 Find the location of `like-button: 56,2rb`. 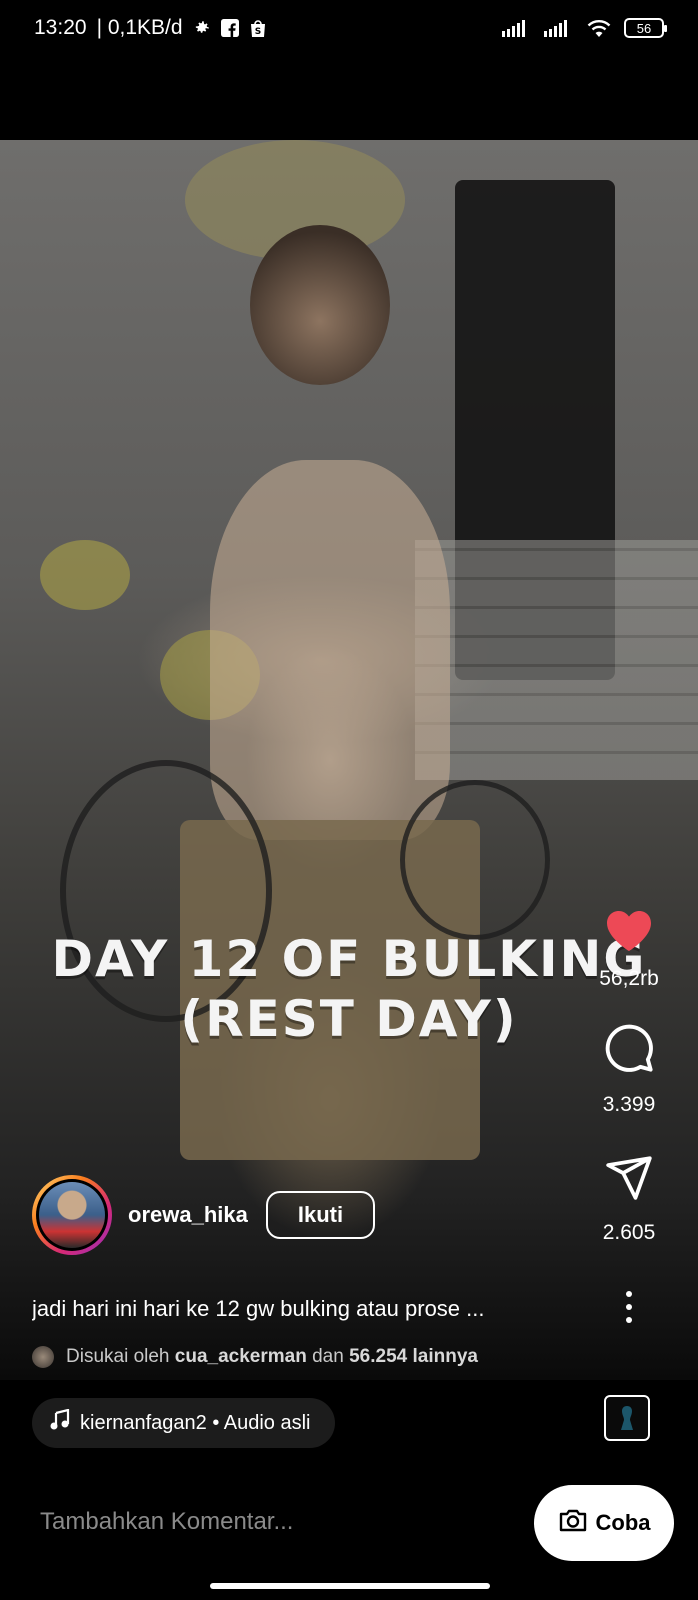

like-button: 56,2rb is located at coordinates (629, 949).